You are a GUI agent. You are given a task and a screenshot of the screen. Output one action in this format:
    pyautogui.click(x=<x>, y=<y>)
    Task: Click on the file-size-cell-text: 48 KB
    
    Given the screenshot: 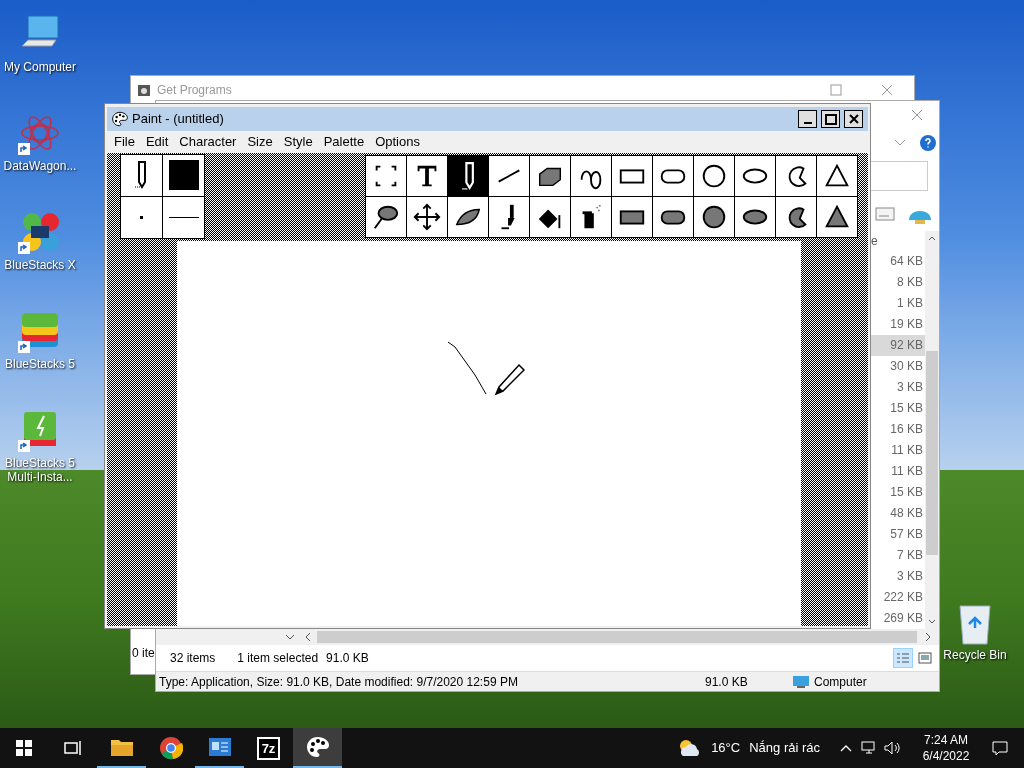 What is the action you would take?
    pyautogui.click(x=906, y=513)
    